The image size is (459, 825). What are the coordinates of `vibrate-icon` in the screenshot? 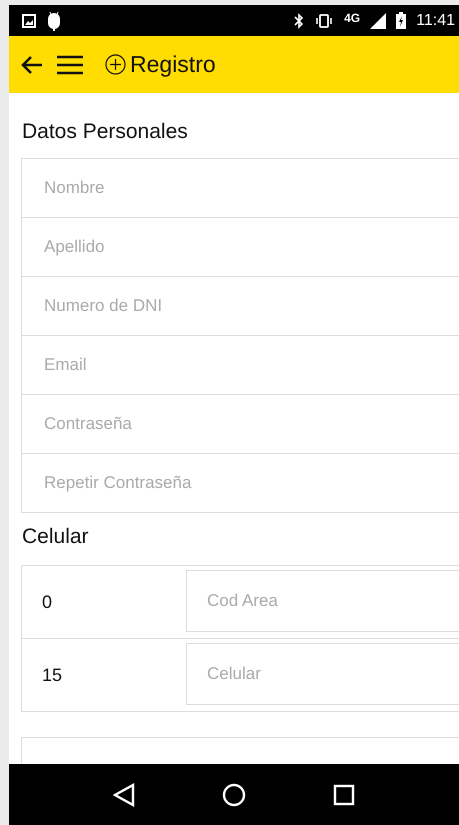 It's located at (324, 21).